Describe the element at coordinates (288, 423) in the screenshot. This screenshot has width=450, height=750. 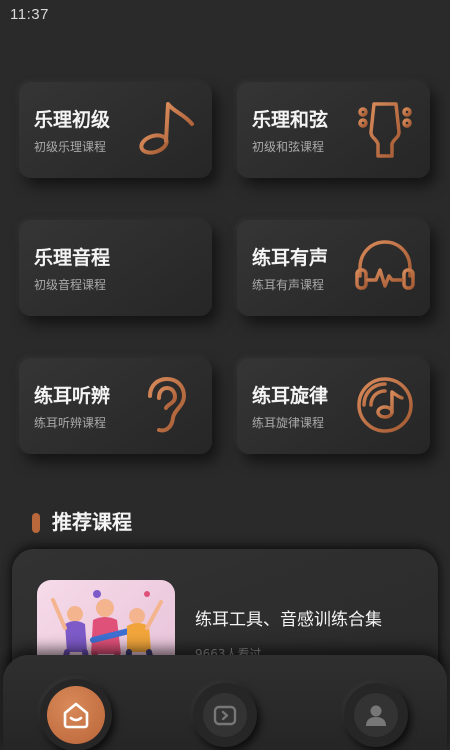
I see `card-subtitle: 练耳旋律课程` at that location.